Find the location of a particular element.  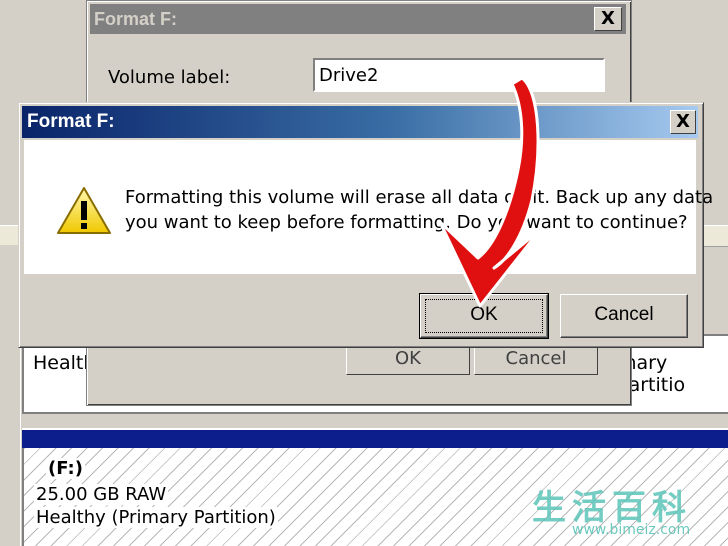

watermark-url: www.bimeiz.com is located at coordinates (631, 530).